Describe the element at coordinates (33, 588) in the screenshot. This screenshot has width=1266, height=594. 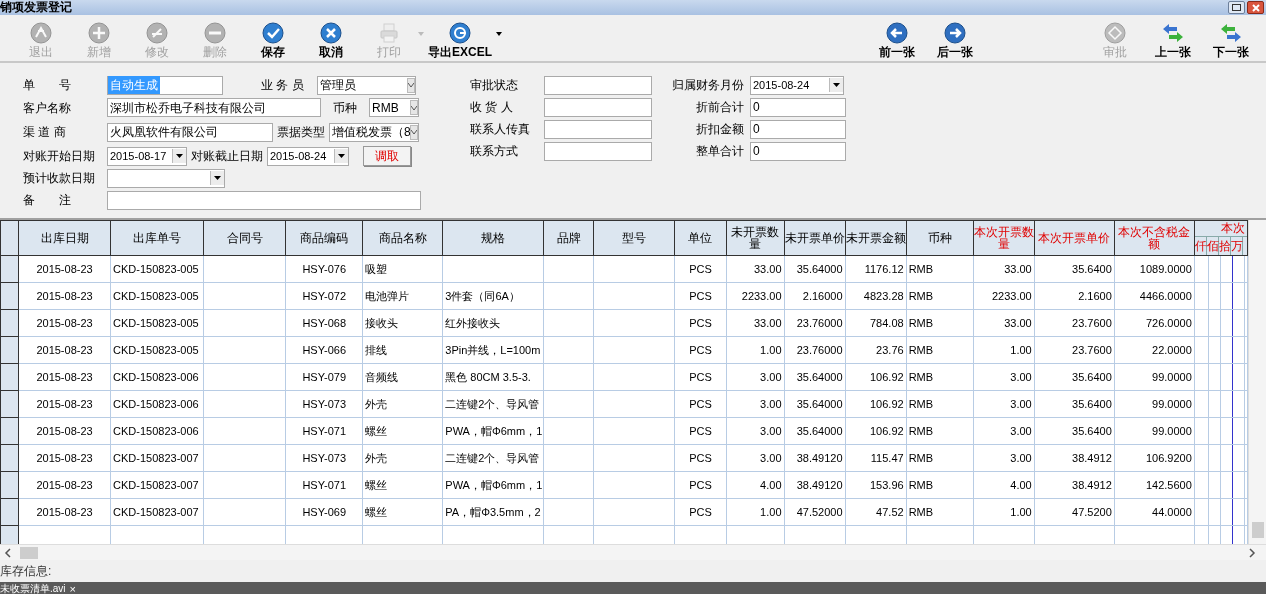
I see `taskbar-file-label: 未收票清单.avi` at that location.